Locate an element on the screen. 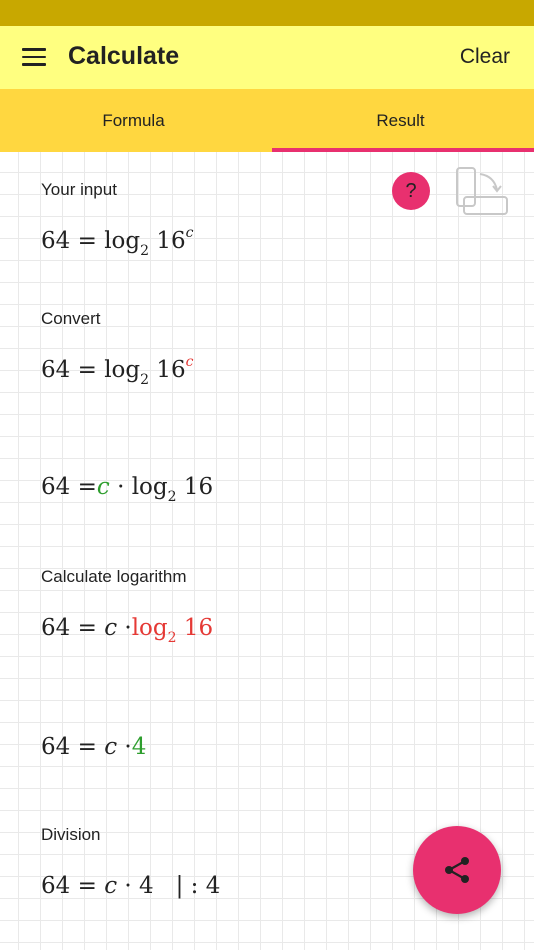 Image resolution: width=534 pixels, height=950 pixels. help-button: ? is located at coordinates (411, 191).